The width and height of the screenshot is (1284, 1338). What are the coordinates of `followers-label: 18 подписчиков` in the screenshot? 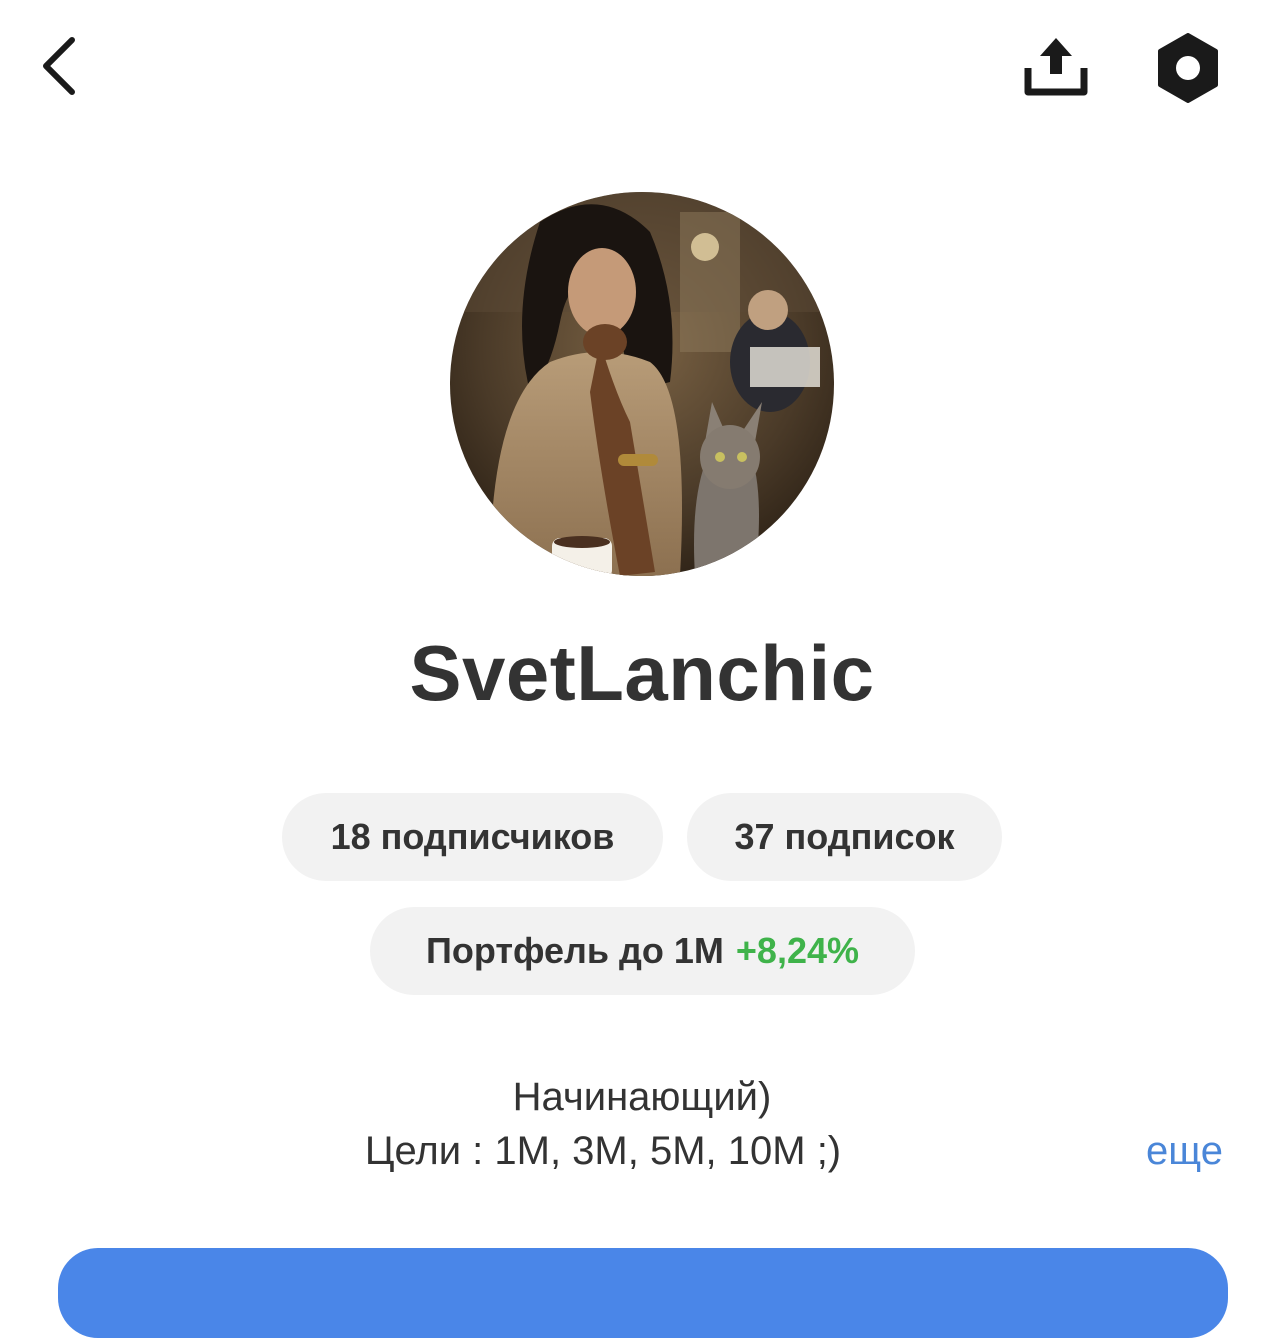 It's located at (472, 836).